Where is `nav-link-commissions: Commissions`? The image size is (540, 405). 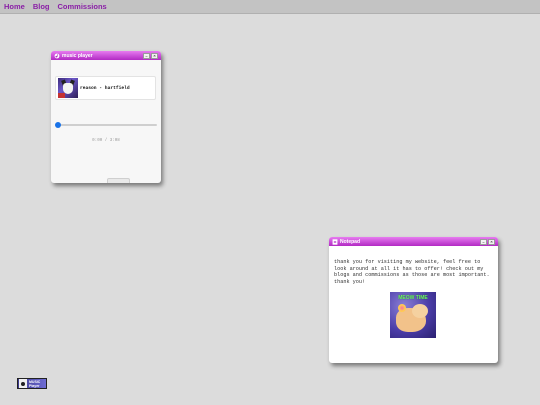
nav-link-commissions: Commissions is located at coordinates (82, 6).